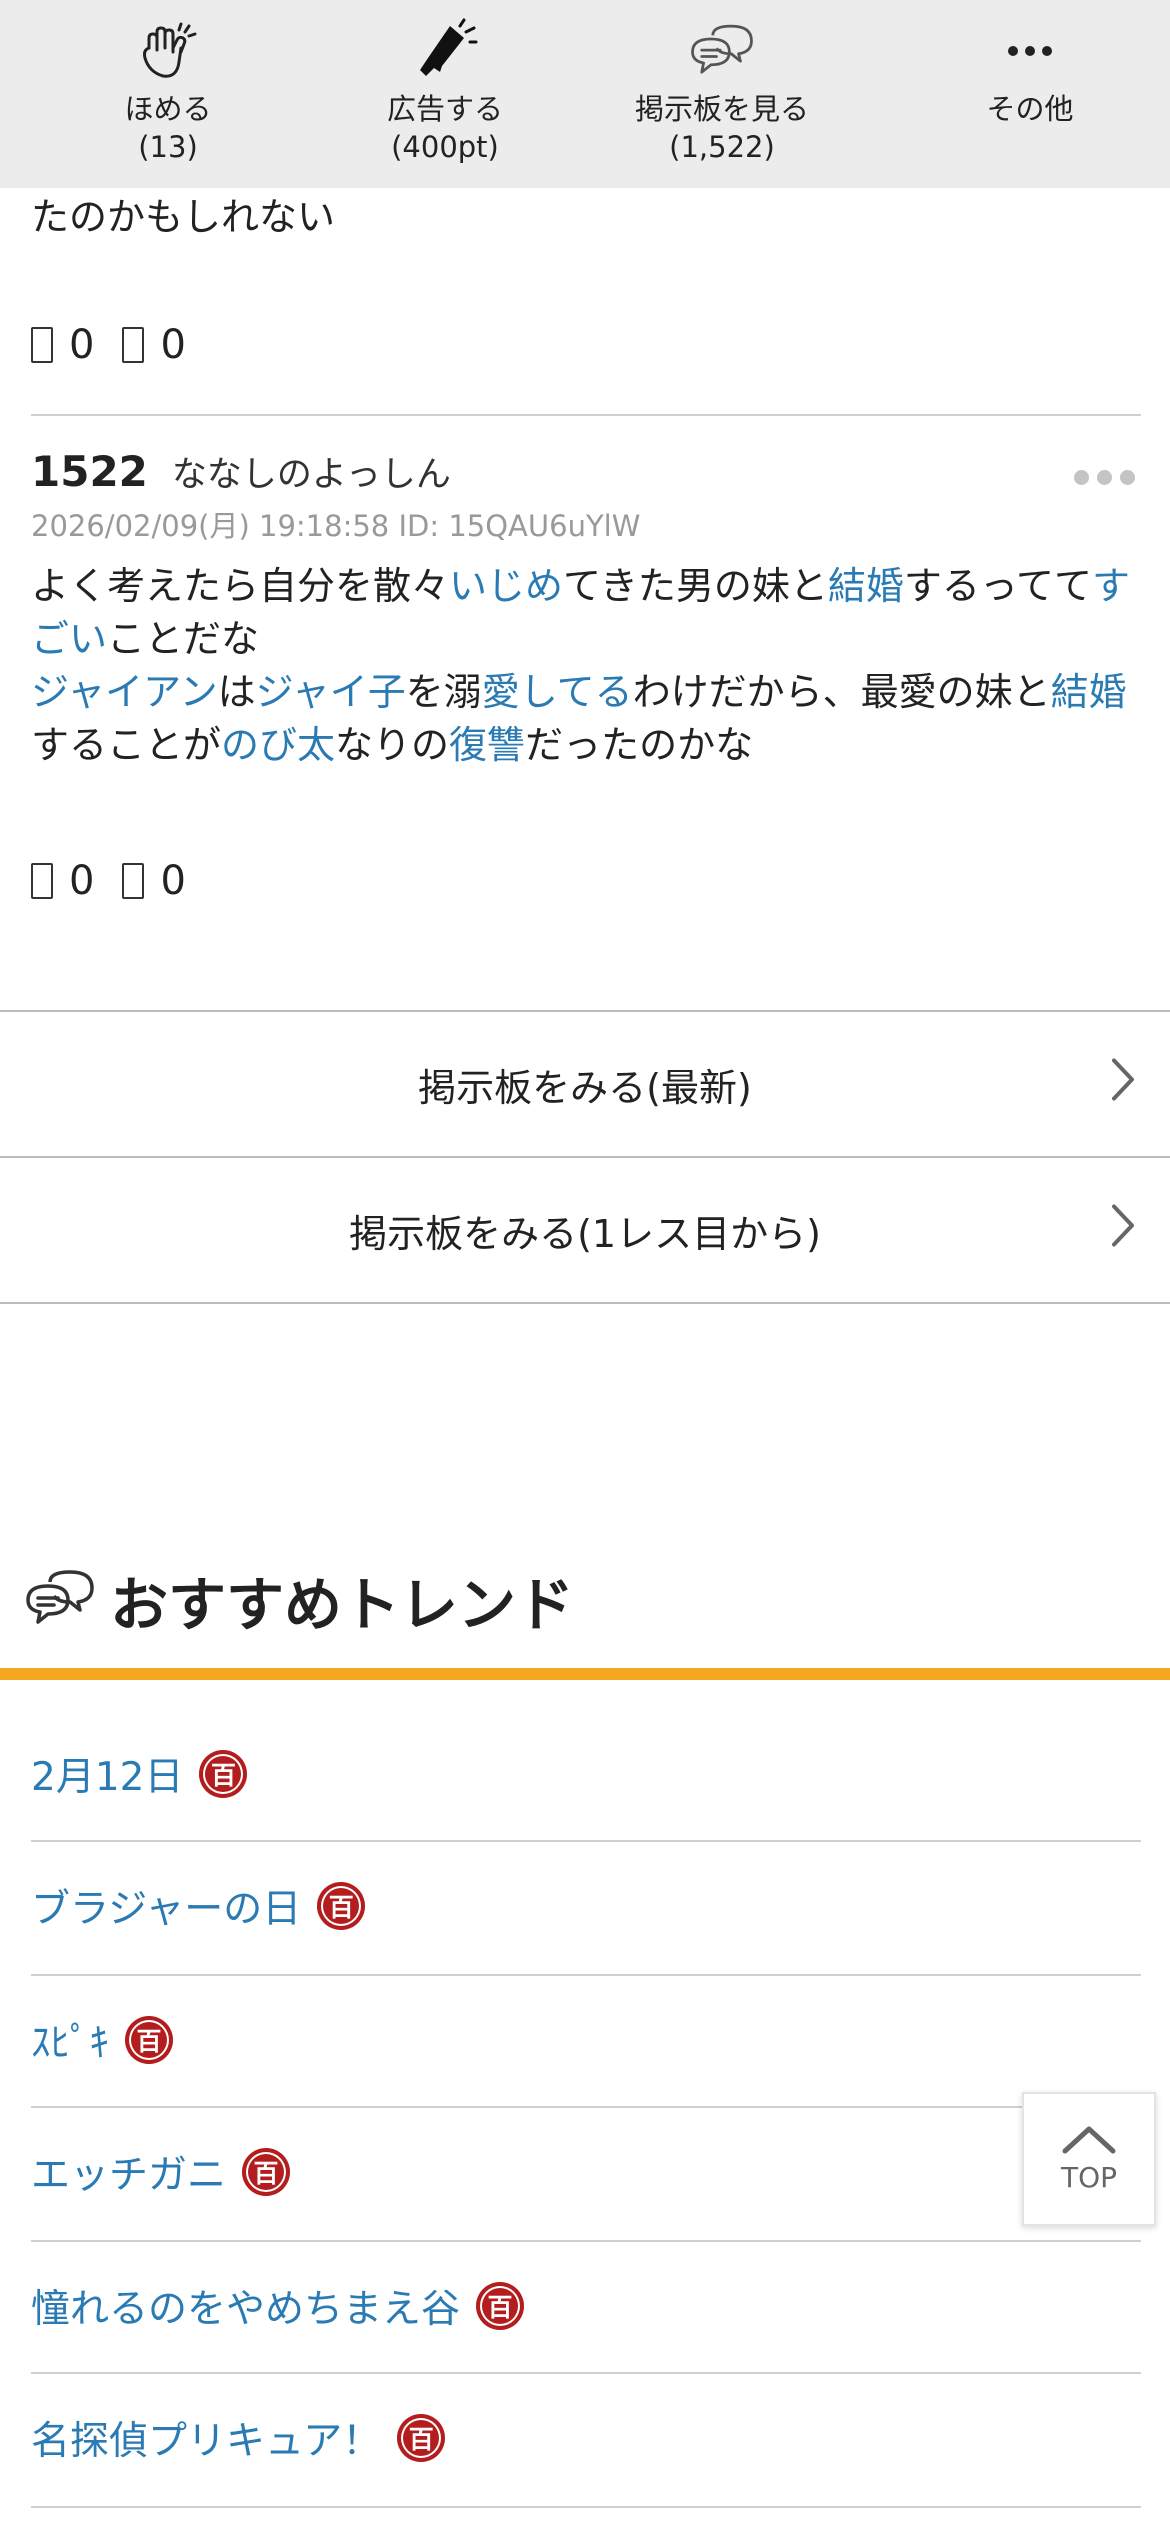 The height and width of the screenshot is (2532, 1170). I want to click on keyword-link: ジャイ子, so click(331, 692).